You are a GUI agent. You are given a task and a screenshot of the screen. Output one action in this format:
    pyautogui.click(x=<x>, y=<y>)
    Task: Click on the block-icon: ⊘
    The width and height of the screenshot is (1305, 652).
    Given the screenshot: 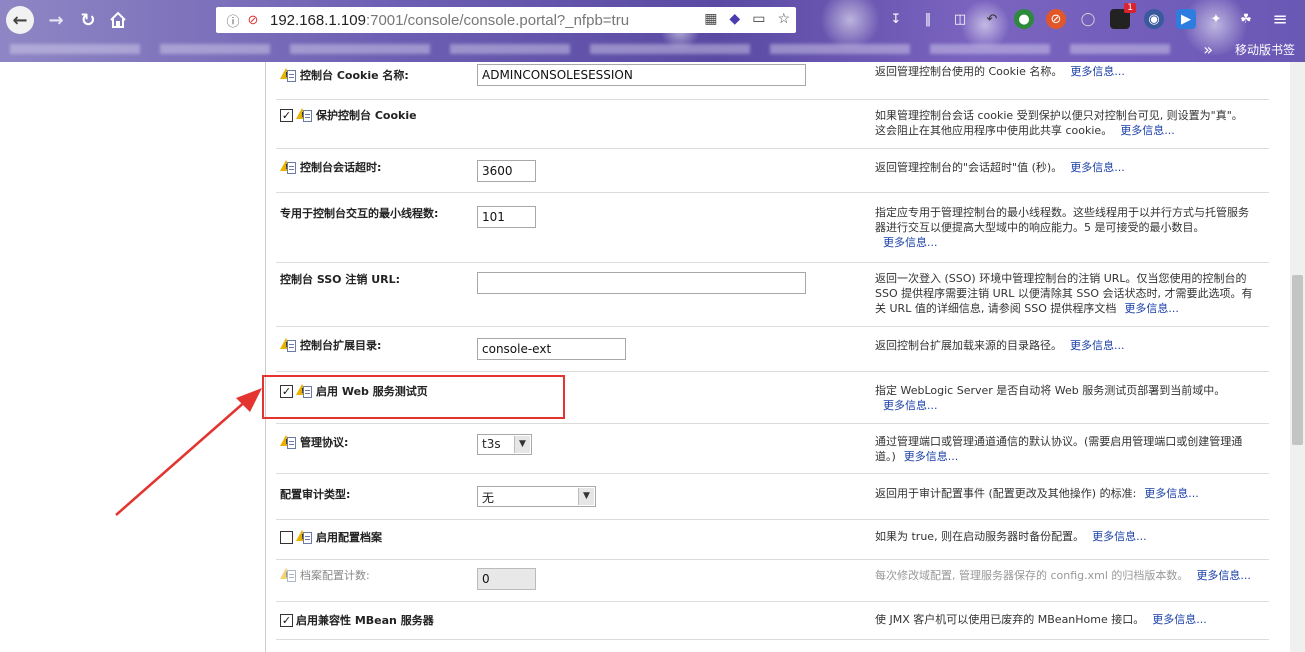 What is the action you would take?
    pyautogui.click(x=1056, y=19)
    